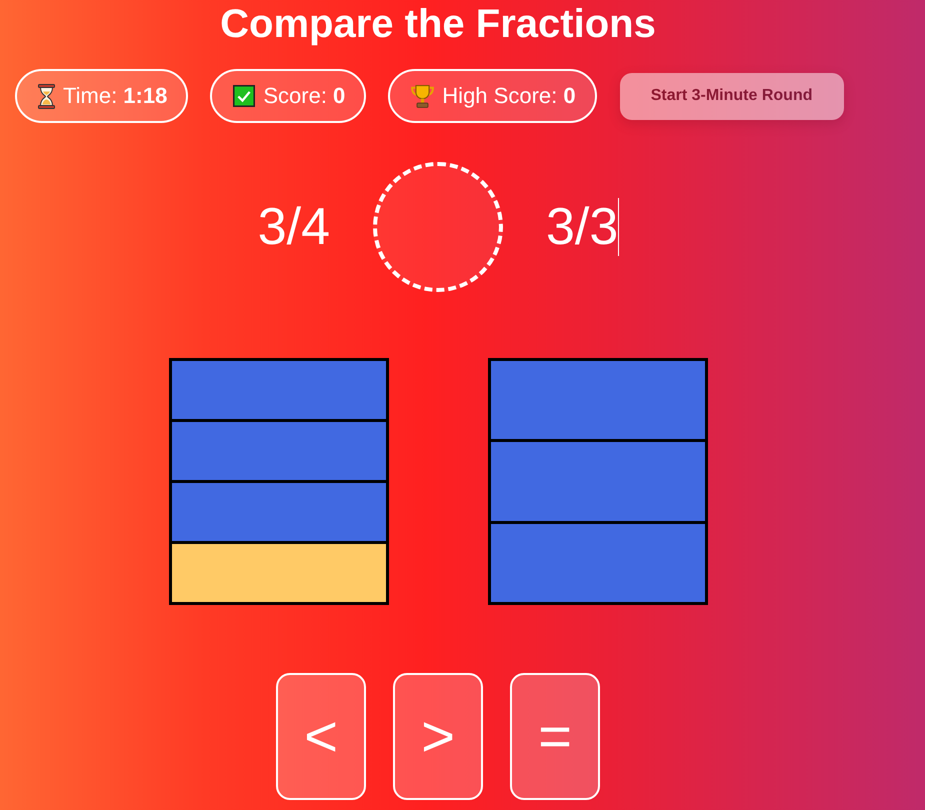  Describe the element at coordinates (582, 227) in the screenshot. I see `fraction-label: 3/3` at that location.